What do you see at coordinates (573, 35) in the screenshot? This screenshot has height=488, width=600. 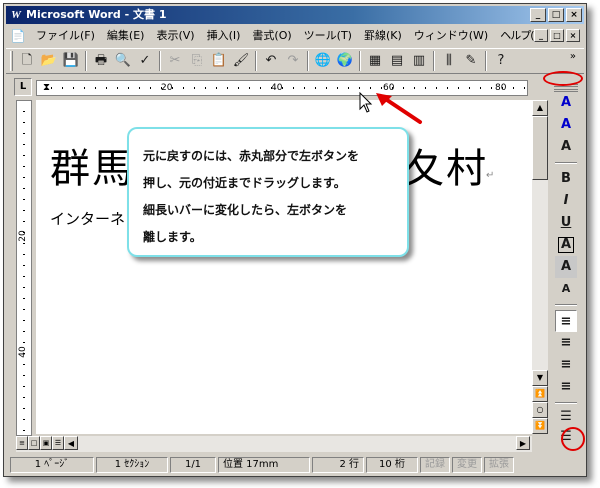 I see `doc-close-button: ×` at bounding box center [573, 35].